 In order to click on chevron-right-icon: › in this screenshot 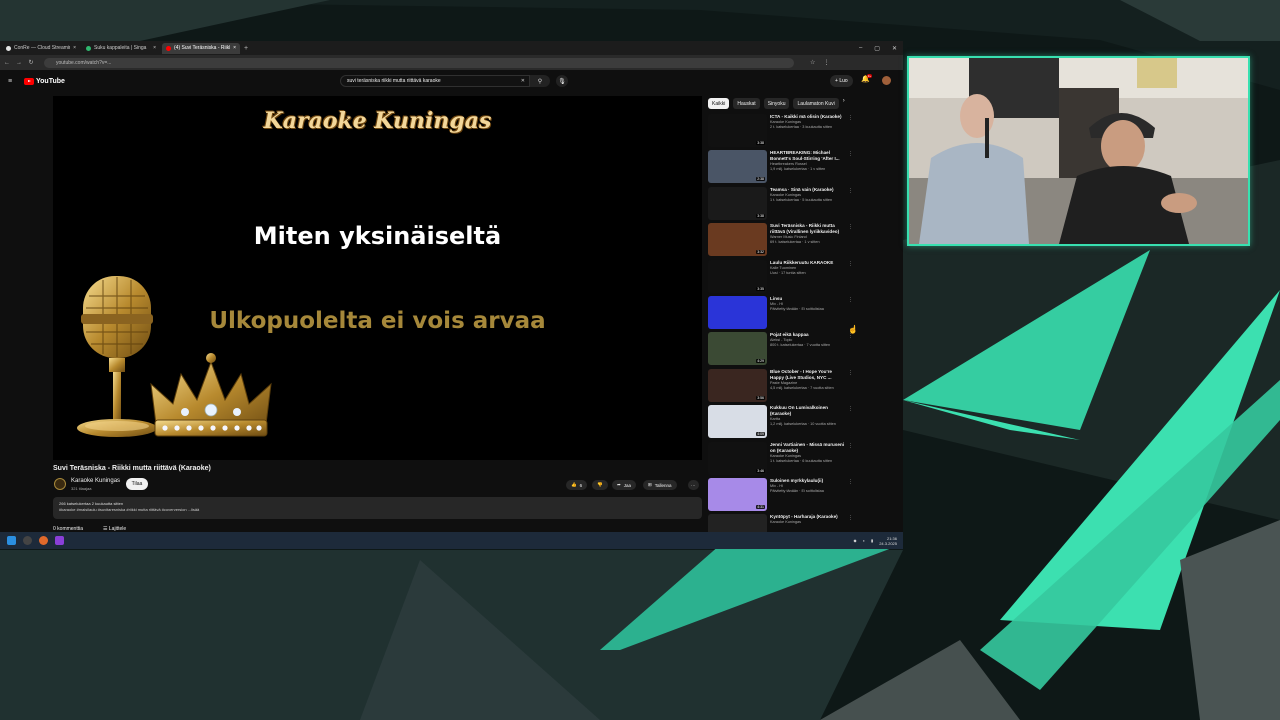, I will do `click(844, 103)`.